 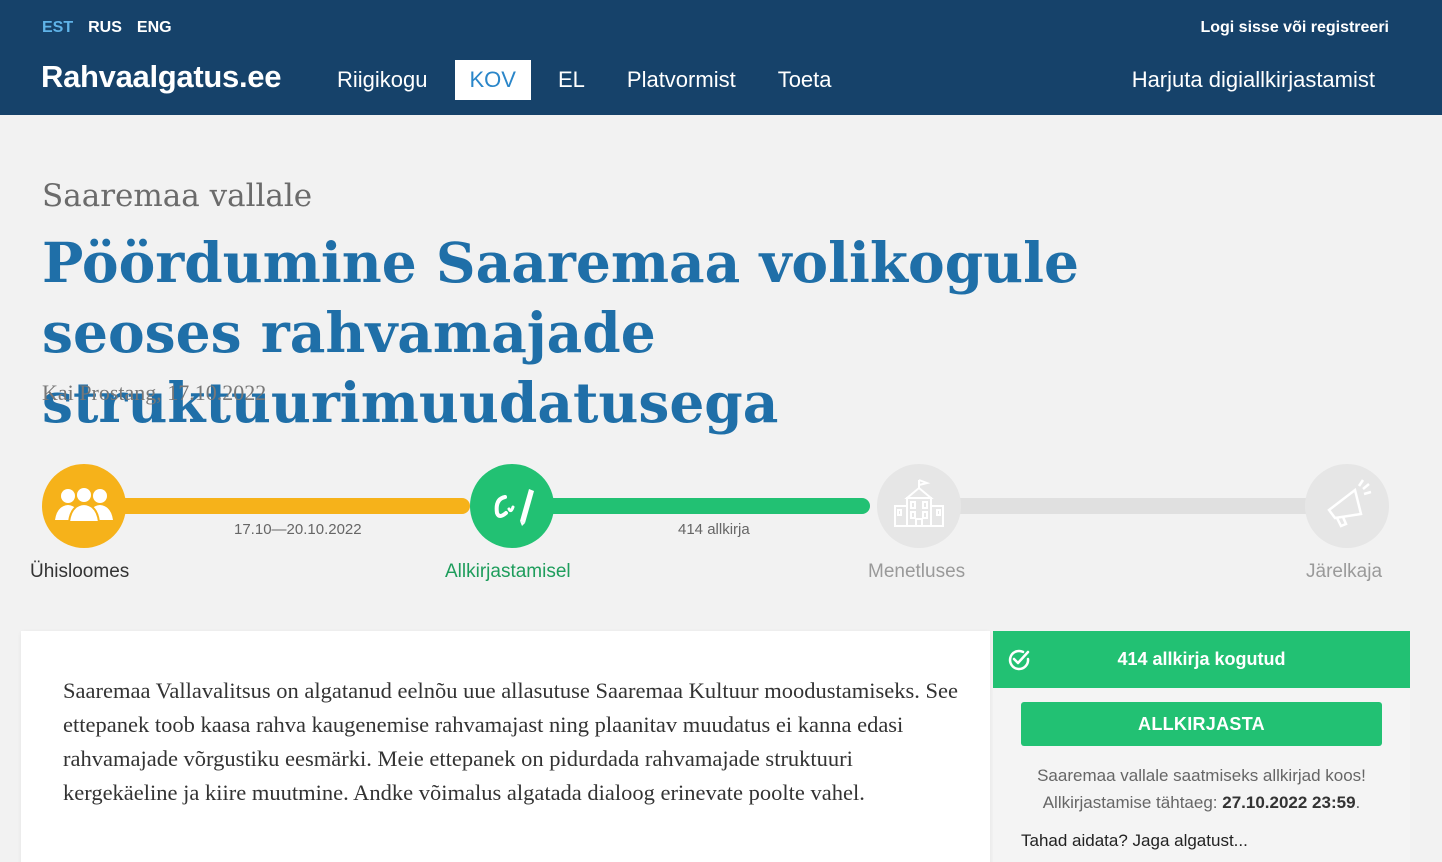 What do you see at coordinates (1344, 571) in the screenshot?
I see `step-label-follow-up: Järelkaja` at bounding box center [1344, 571].